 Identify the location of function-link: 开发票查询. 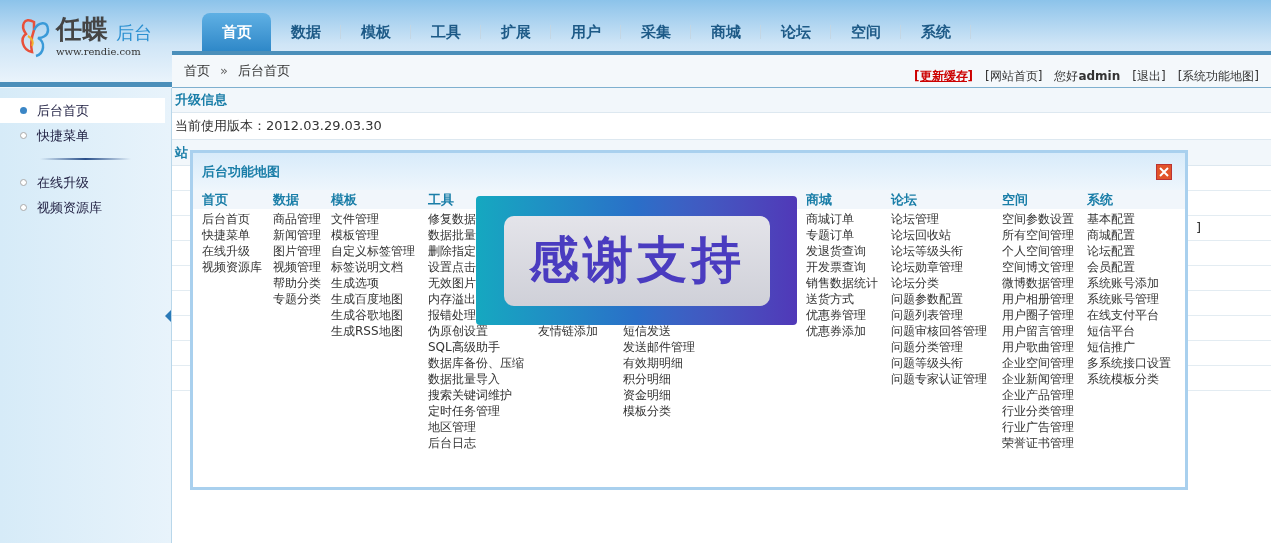
(836, 267).